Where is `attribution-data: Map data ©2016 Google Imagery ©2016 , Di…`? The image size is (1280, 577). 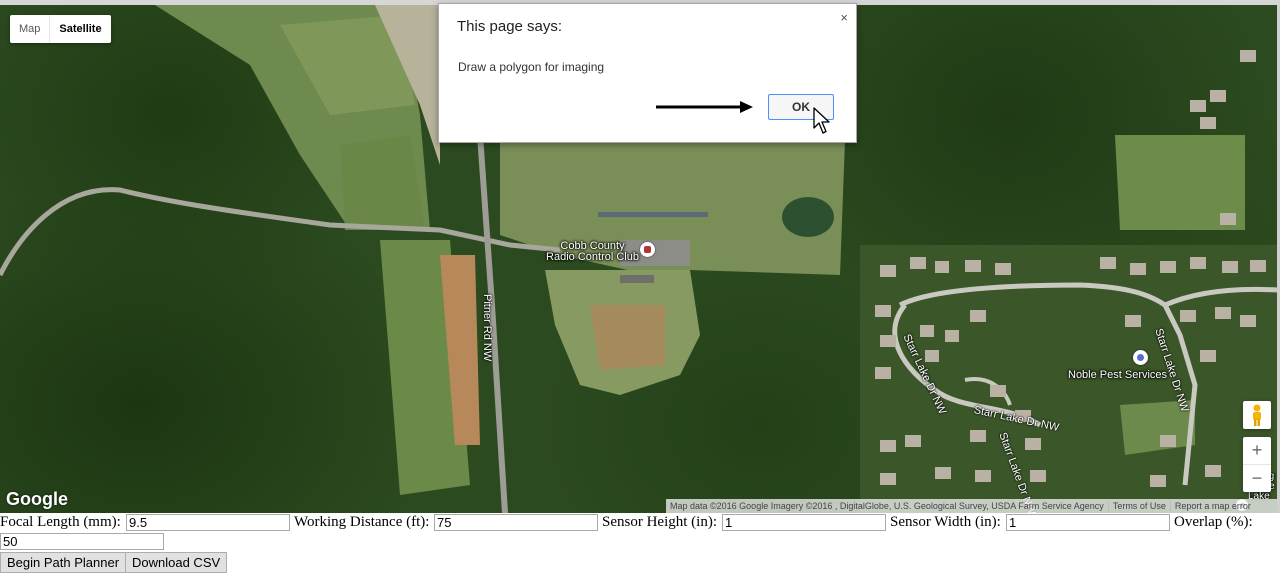
attribution-data: Map data ©2016 Google Imagery ©2016 , Di… is located at coordinates (887, 506).